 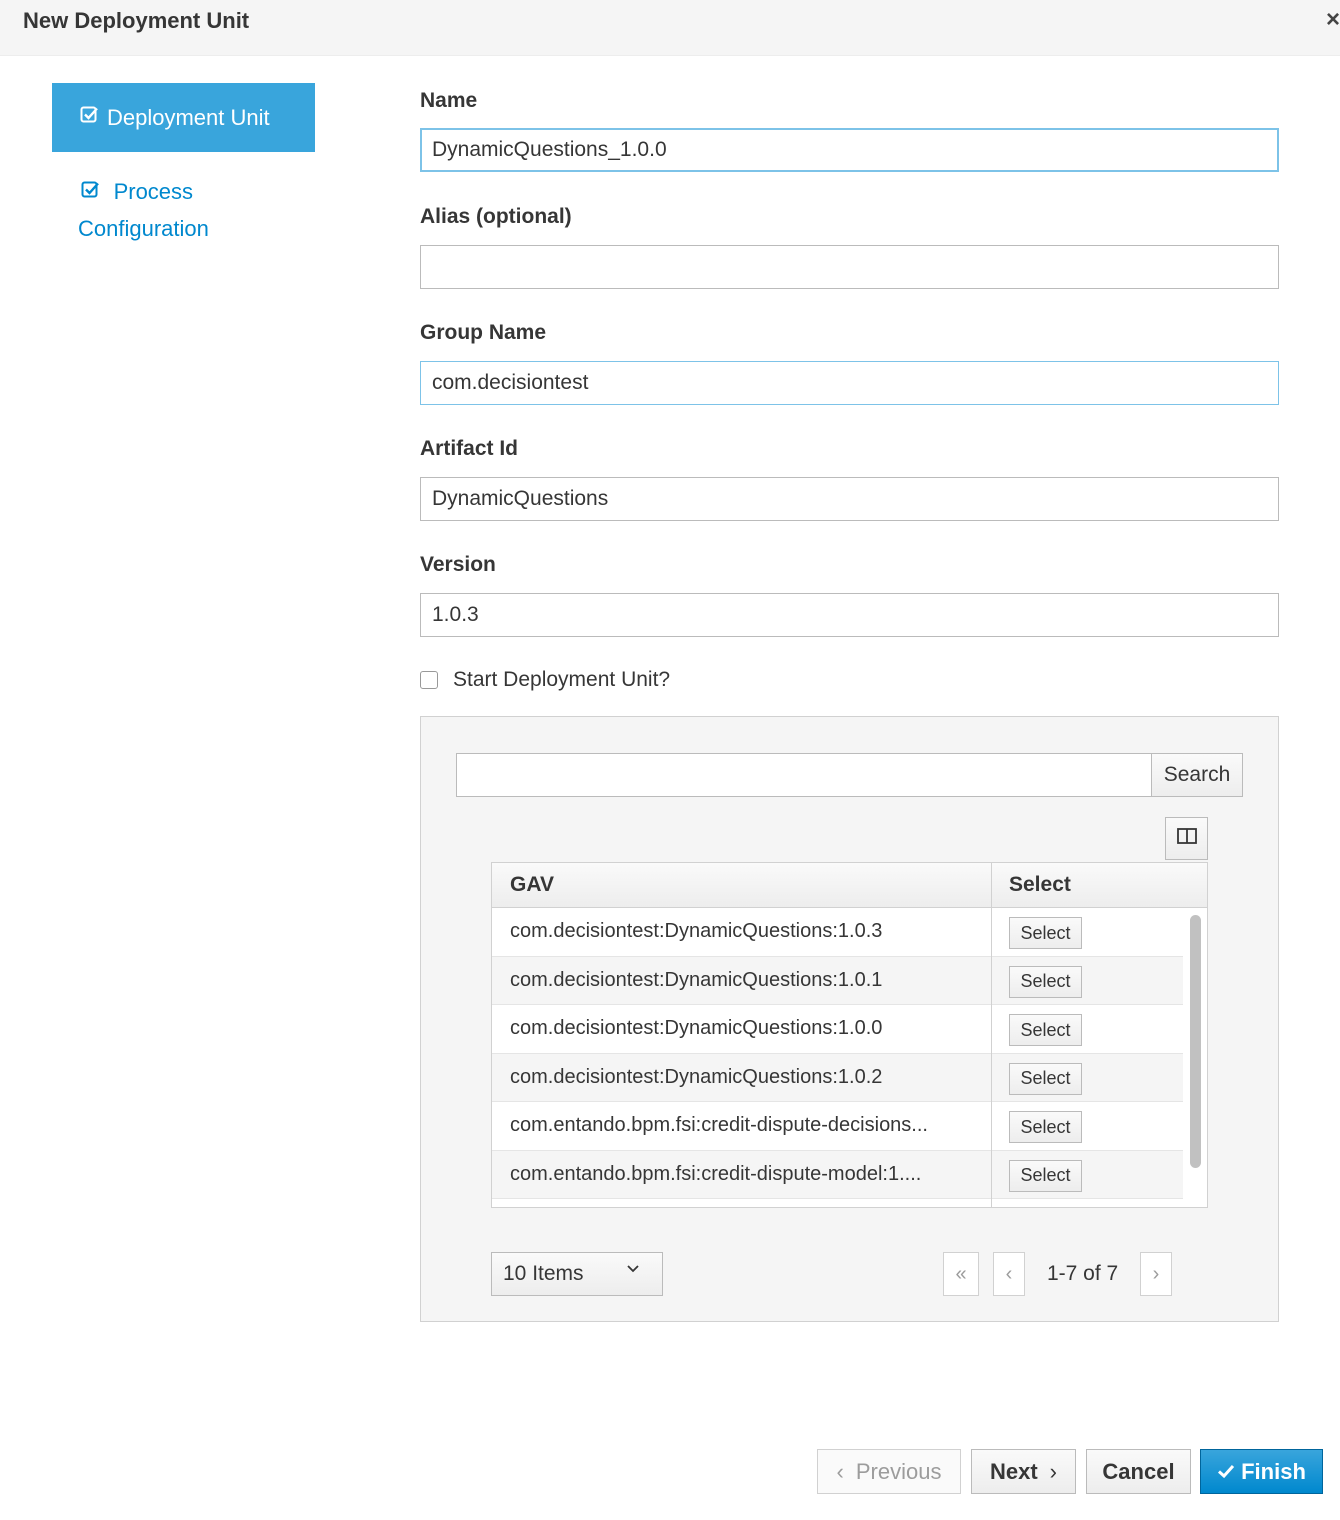 I want to click on previous-label: Previous, so click(x=898, y=1471).